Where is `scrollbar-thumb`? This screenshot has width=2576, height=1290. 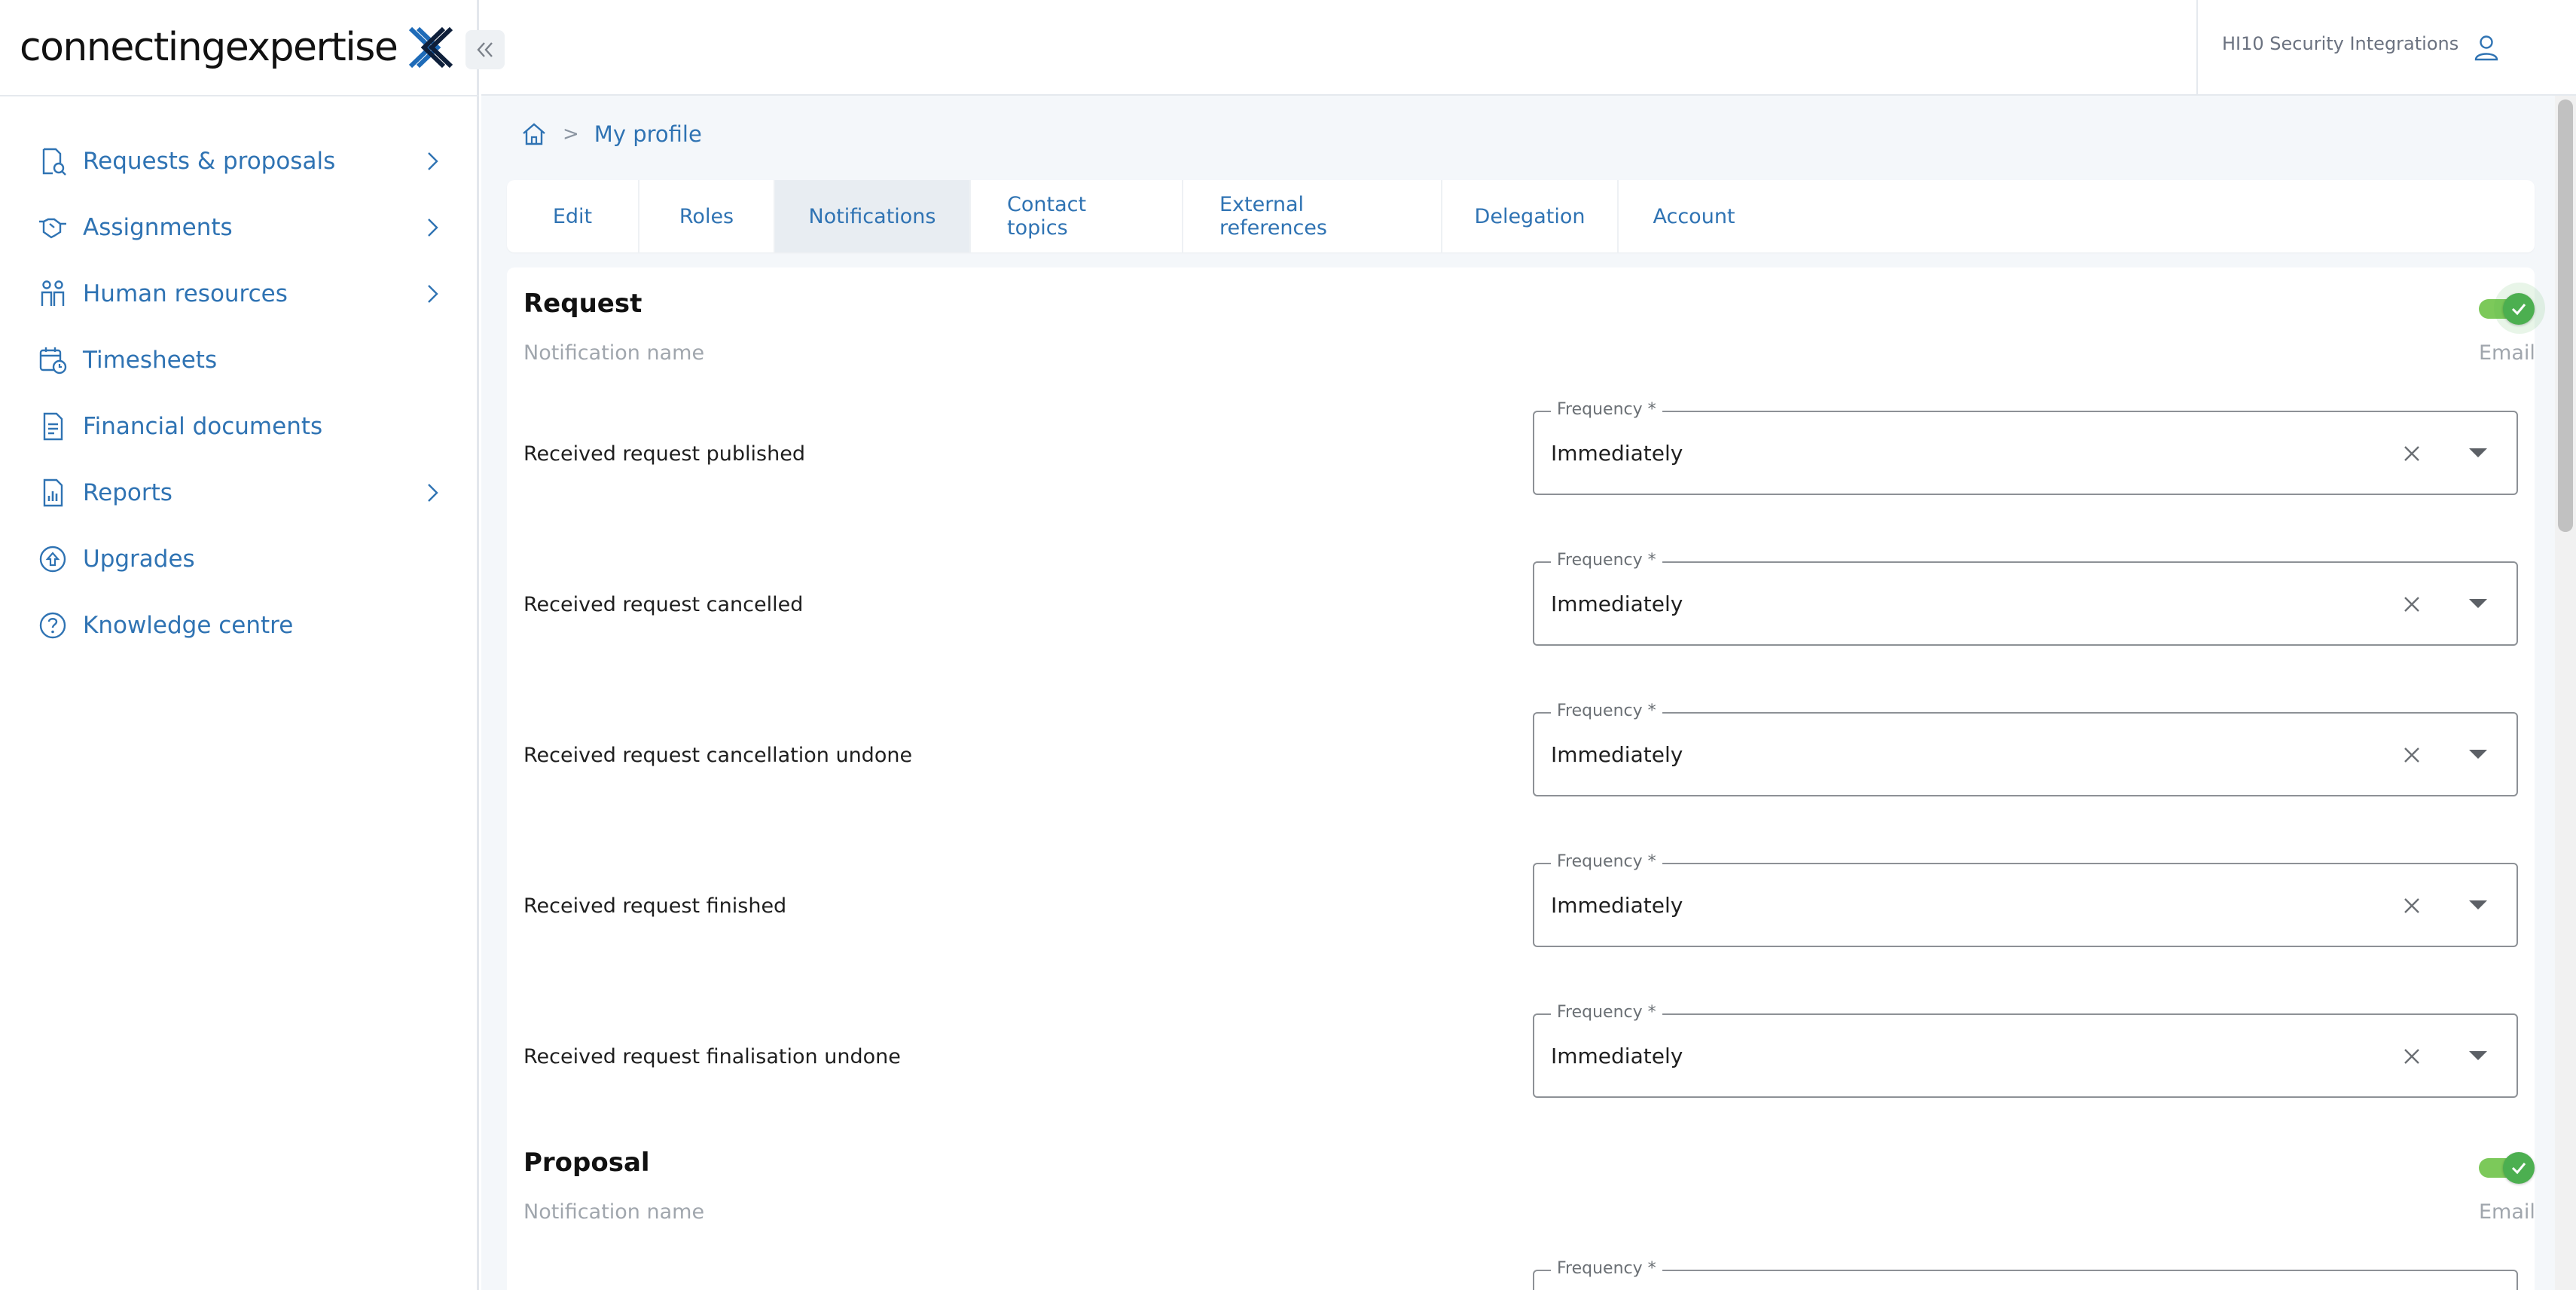 scrollbar-thumb is located at coordinates (2566, 315).